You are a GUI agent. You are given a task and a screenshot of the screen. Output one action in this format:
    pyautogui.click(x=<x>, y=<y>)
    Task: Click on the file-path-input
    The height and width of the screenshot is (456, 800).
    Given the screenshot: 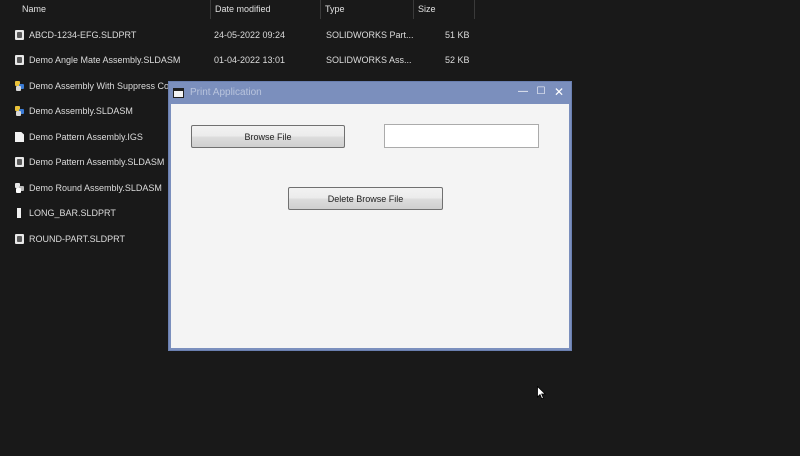 What is the action you would take?
    pyautogui.click(x=461, y=136)
    